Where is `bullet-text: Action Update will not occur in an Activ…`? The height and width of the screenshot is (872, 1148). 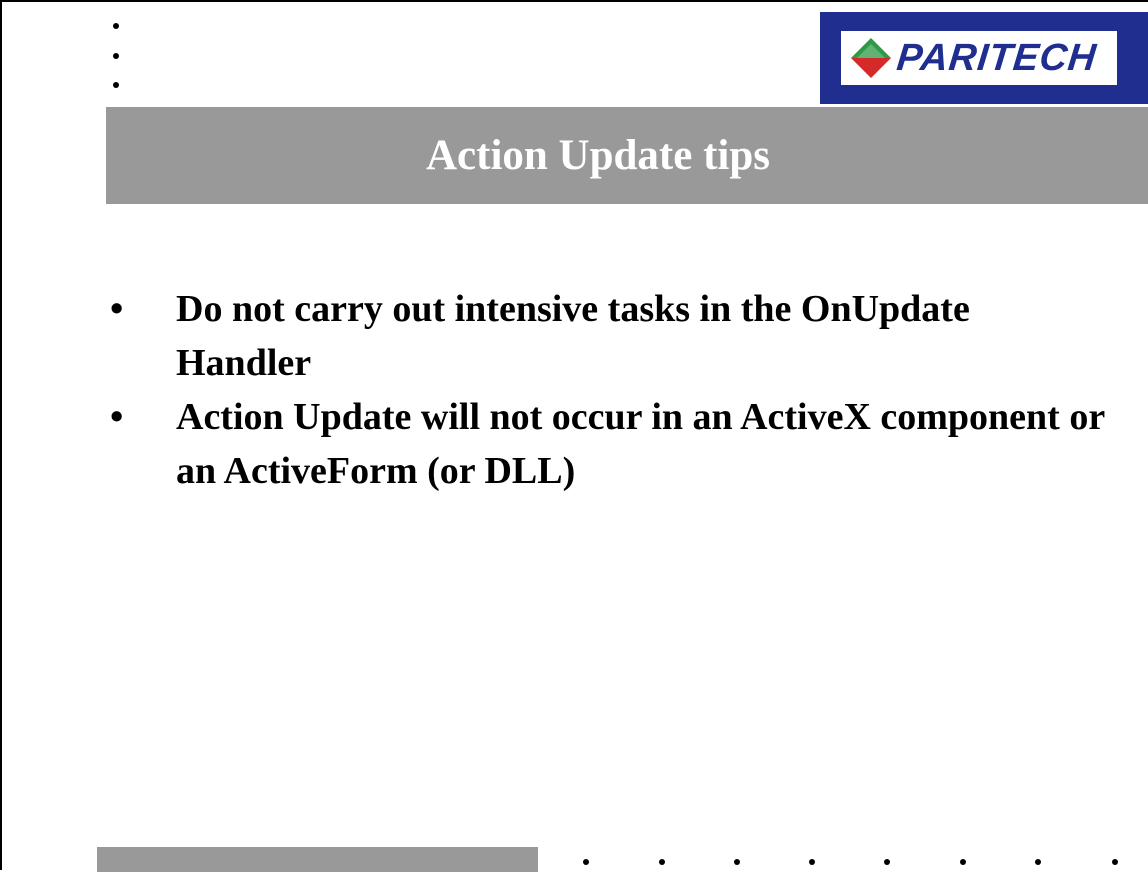 bullet-text: Action Update will not occur in an Activ… is located at coordinates (640, 444).